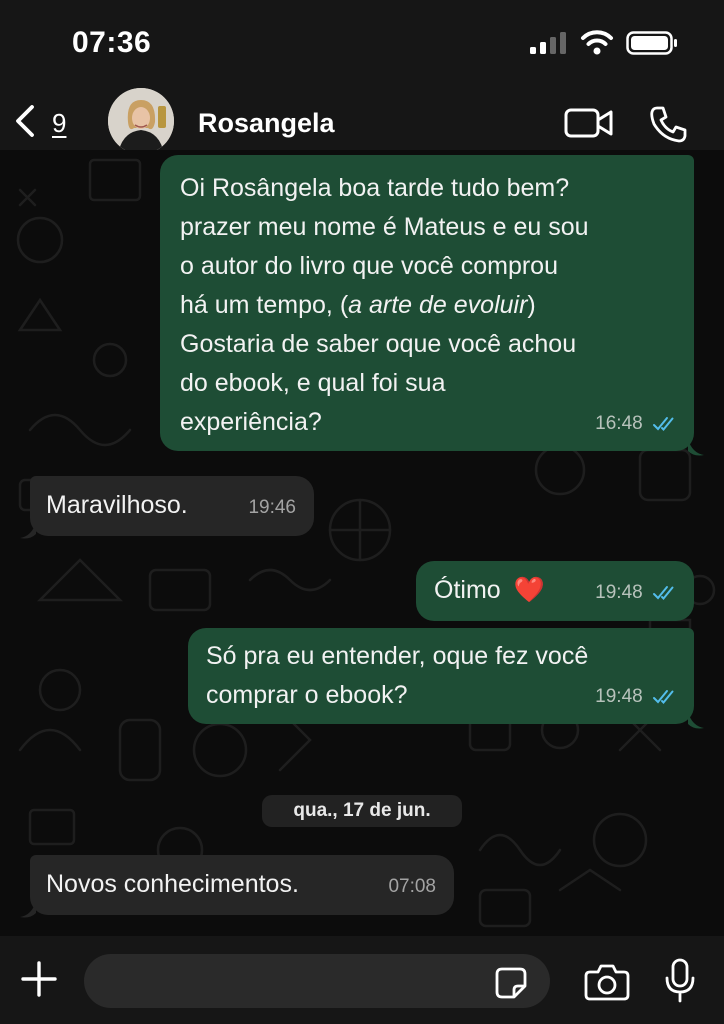 The image size is (724, 1024). What do you see at coordinates (529, 590) in the screenshot?
I see `heart-emoji: ❤️` at bounding box center [529, 590].